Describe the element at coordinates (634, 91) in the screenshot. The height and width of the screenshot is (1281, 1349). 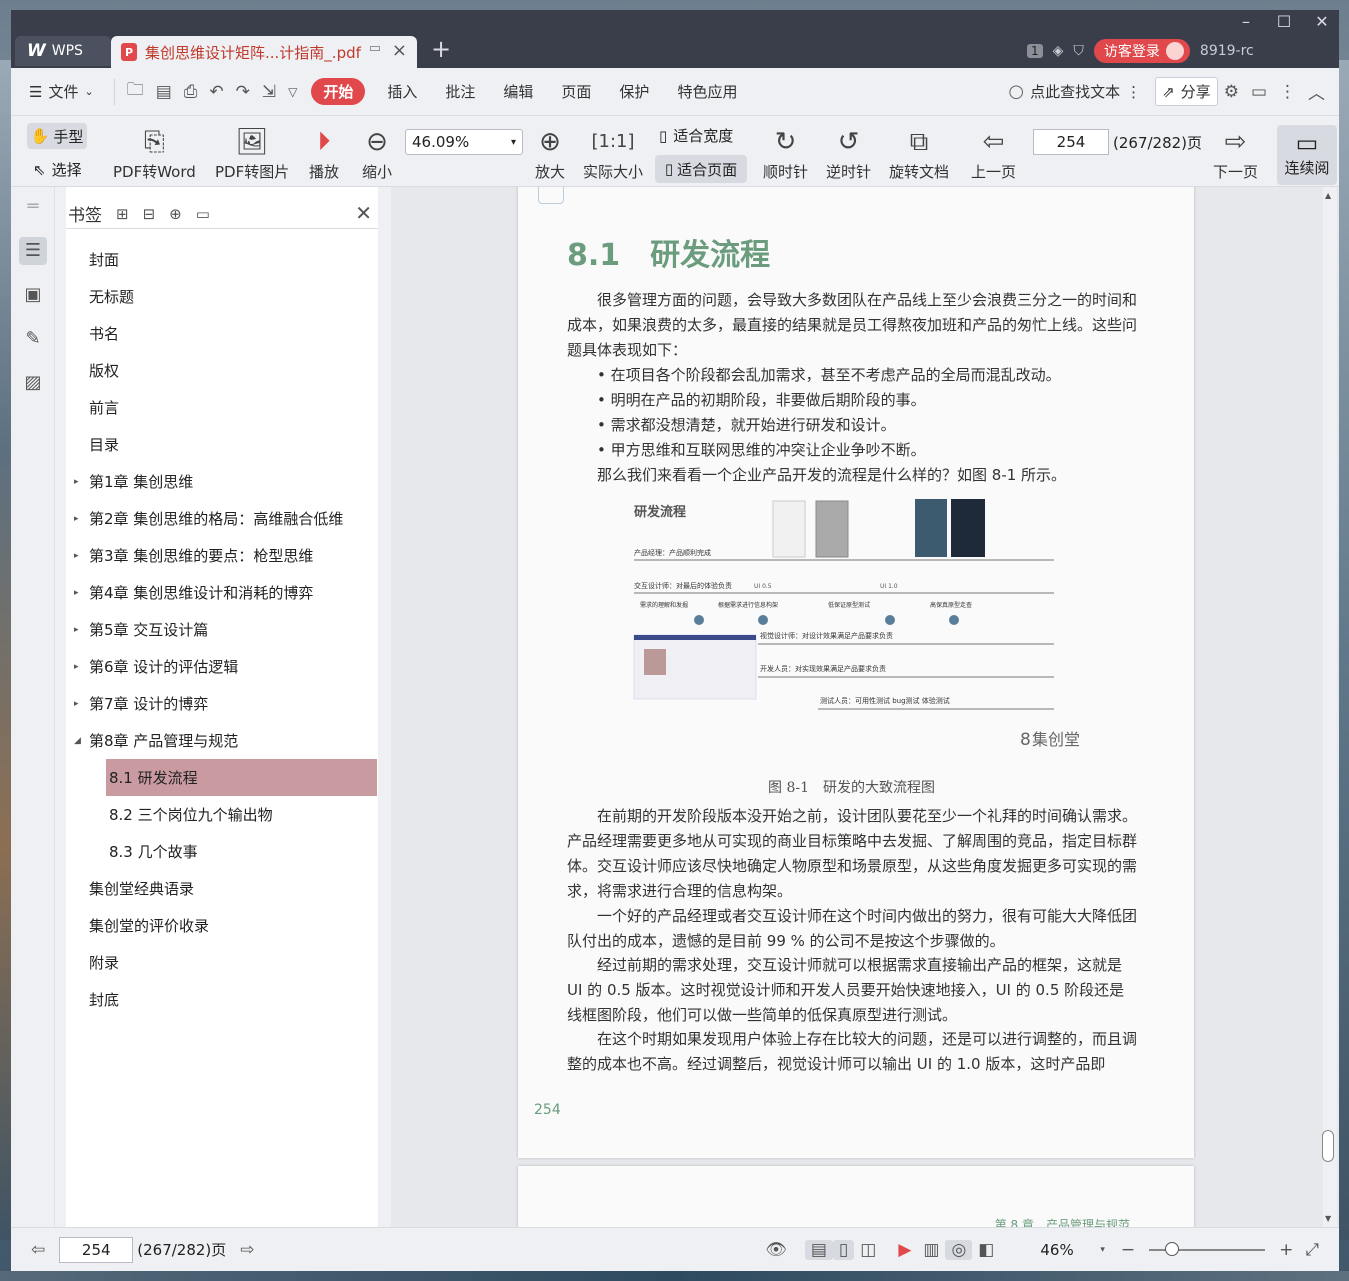
I see `tab-protect: 保护` at that location.